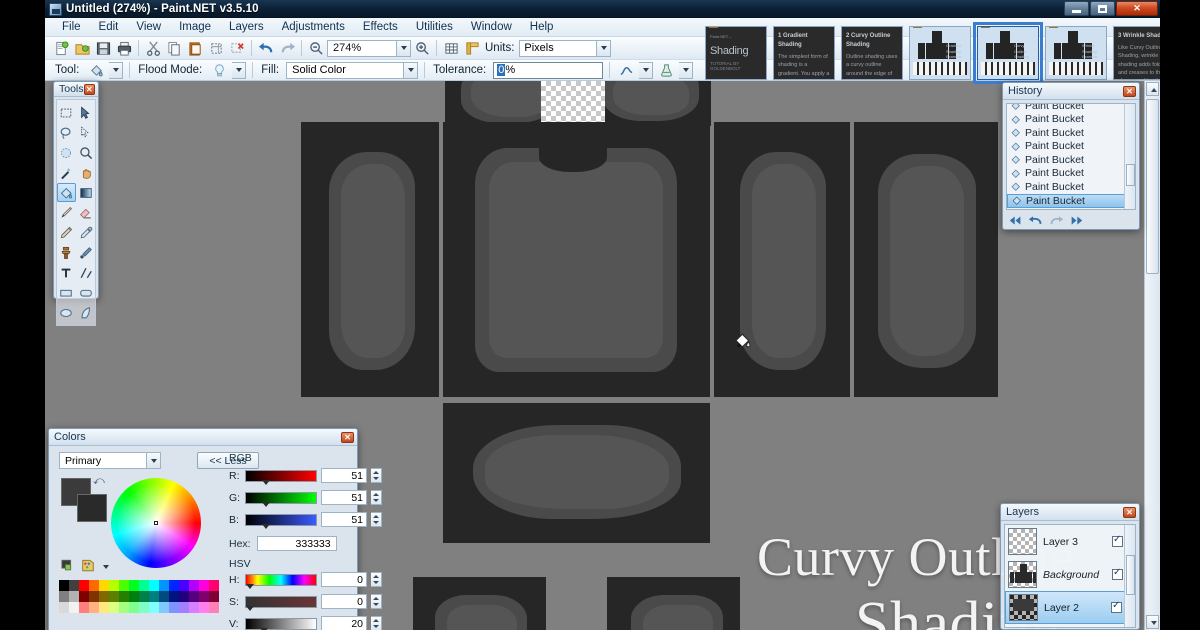  I want to click on clone-stamp-tool, so click(66, 252).